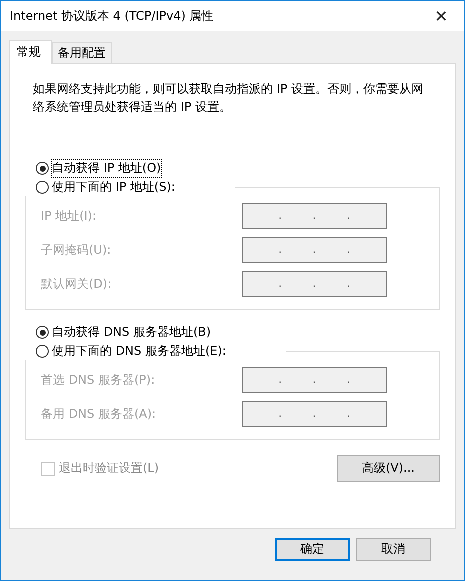 This screenshot has height=581, width=465. Describe the element at coordinates (155, 351) in the screenshot. I see `radio-option: 使用下面的 DNS 服务器地址(E):` at that location.